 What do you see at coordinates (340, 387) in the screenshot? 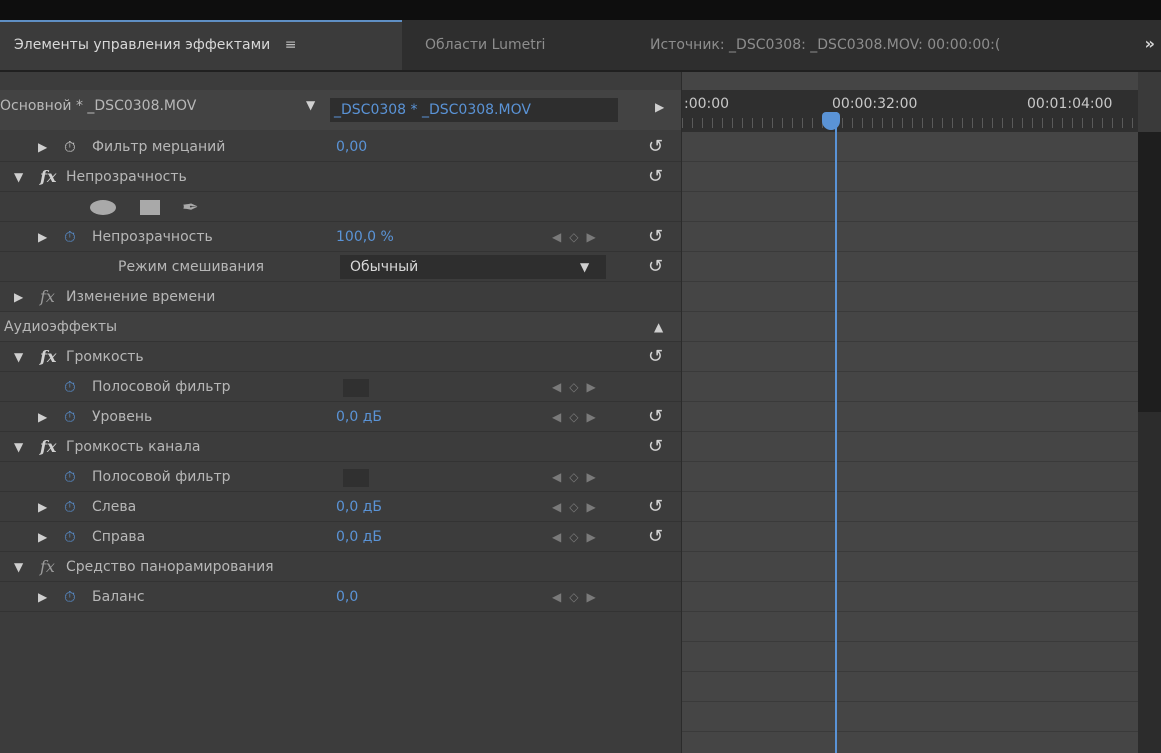
I see `property-row-bypass: ⏱ Полосовой фильтр ◀◇▶` at bounding box center [340, 387].